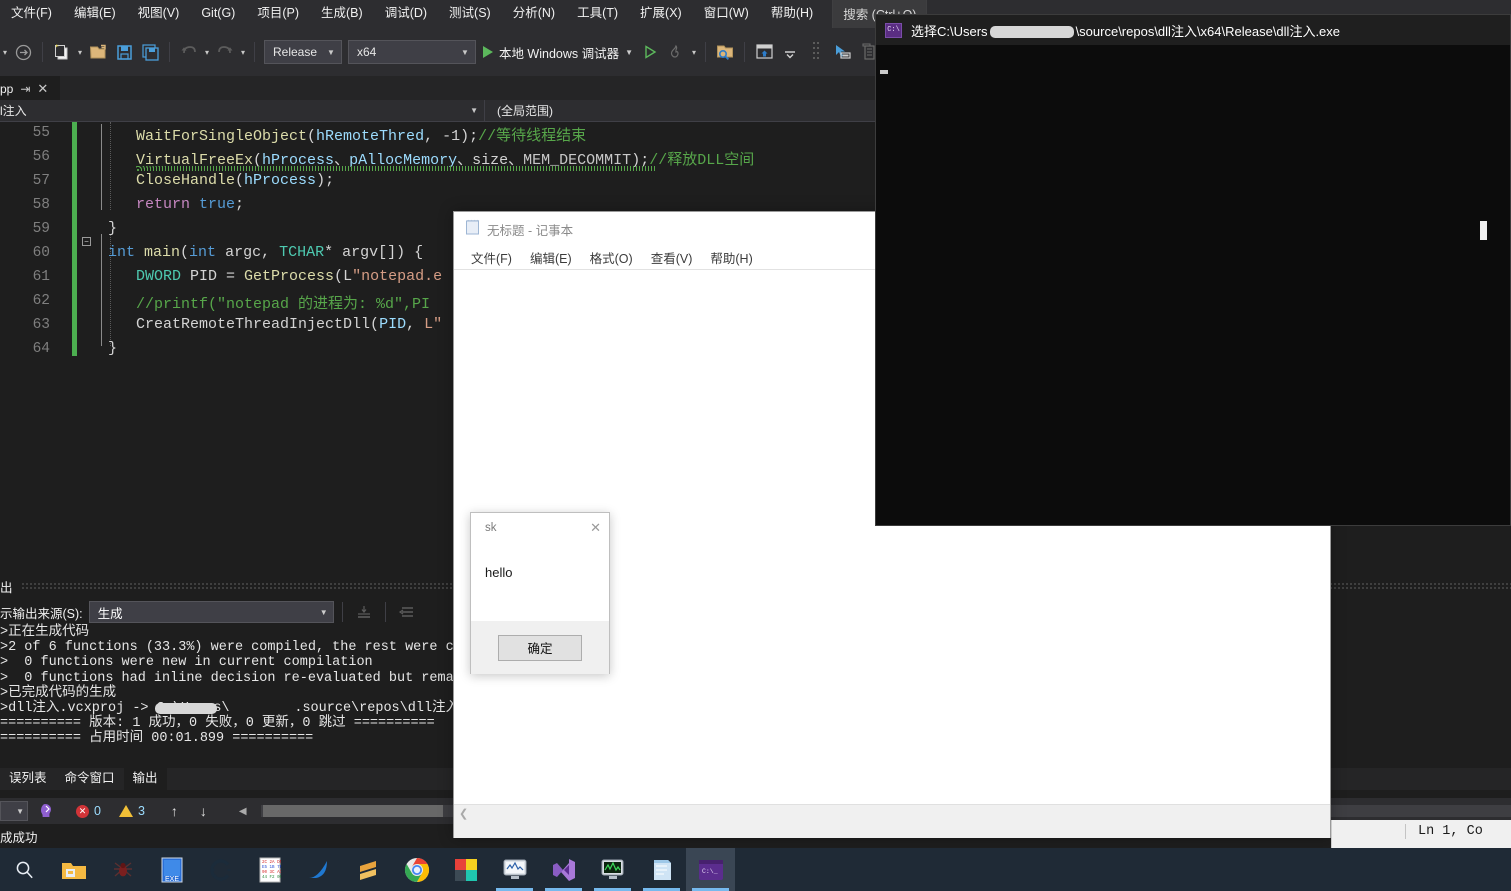  I want to click on warning-count-badge: 3, so click(131, 811).